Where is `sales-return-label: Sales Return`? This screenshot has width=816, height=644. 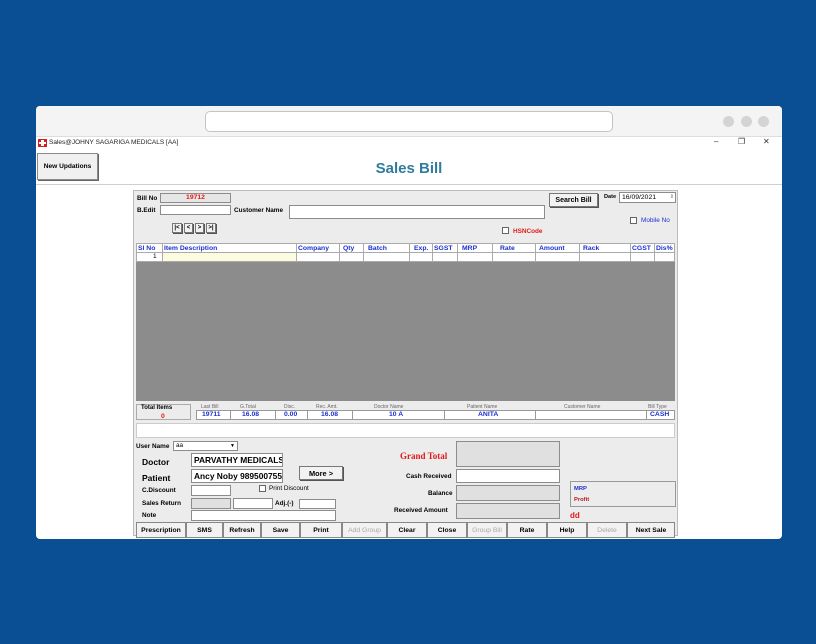 sales-return-label: Sales Return is located at coordinates (162, 503).